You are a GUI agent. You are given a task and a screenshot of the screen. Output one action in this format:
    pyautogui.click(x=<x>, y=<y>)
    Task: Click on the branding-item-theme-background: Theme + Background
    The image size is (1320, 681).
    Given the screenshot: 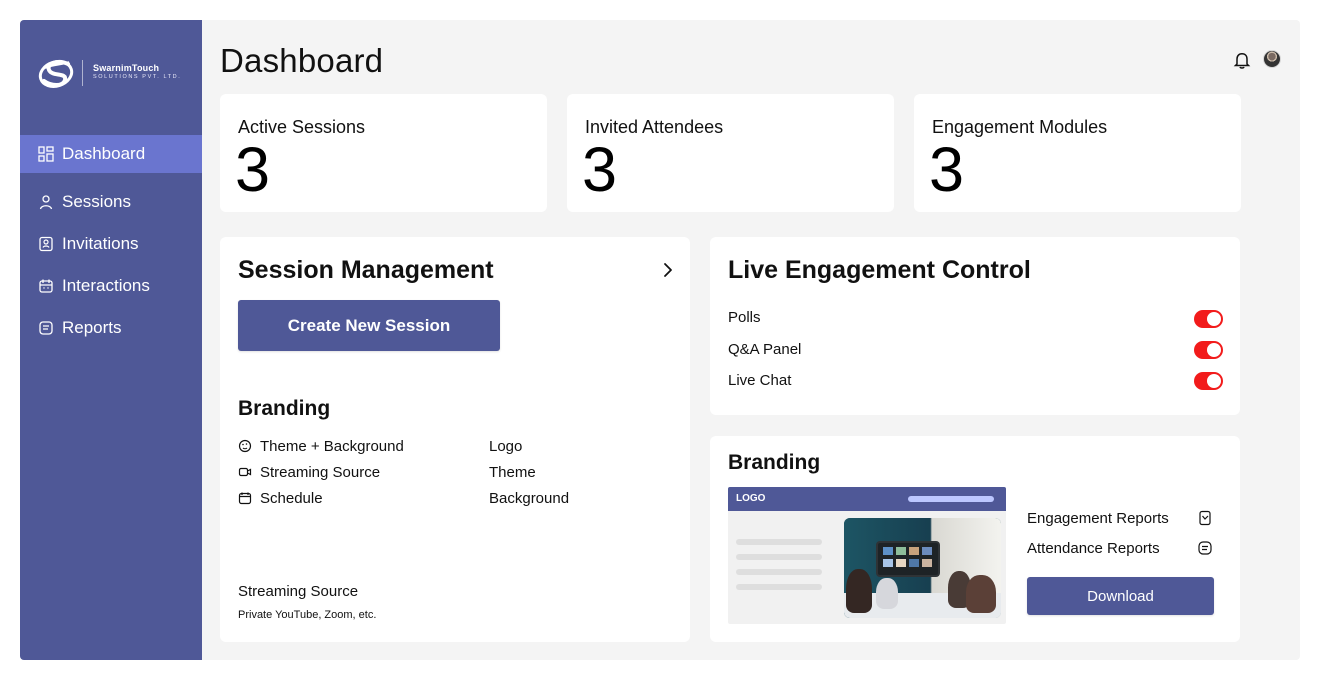 What is the action you would take?
    pyautogui.click(x=321, y=446)
    